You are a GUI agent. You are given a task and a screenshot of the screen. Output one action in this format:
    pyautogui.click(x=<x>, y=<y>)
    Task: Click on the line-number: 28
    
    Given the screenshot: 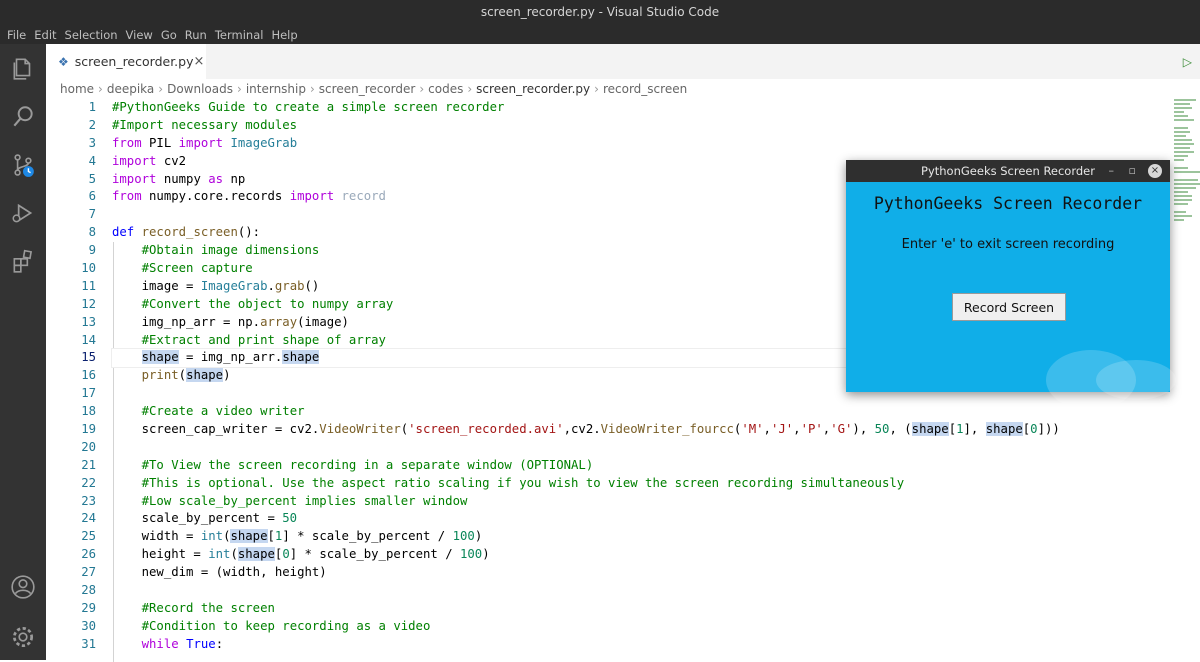 What is the action you would take?
    pyautogui.click(x=88, y=590)
    